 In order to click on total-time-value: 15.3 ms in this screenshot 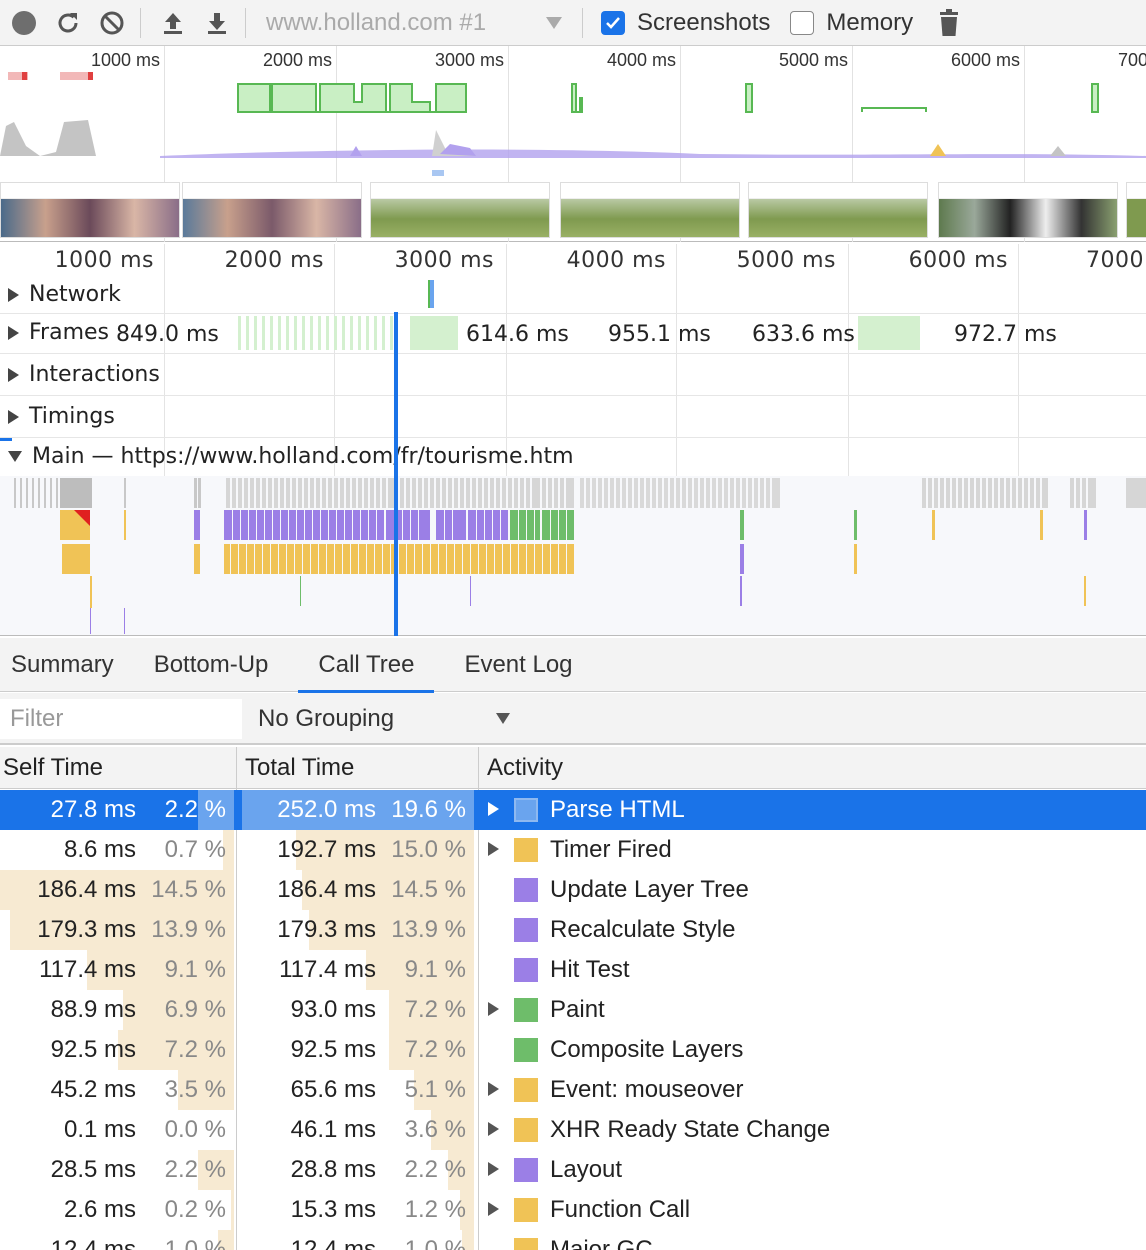, I will do `click(333, 1209)`.